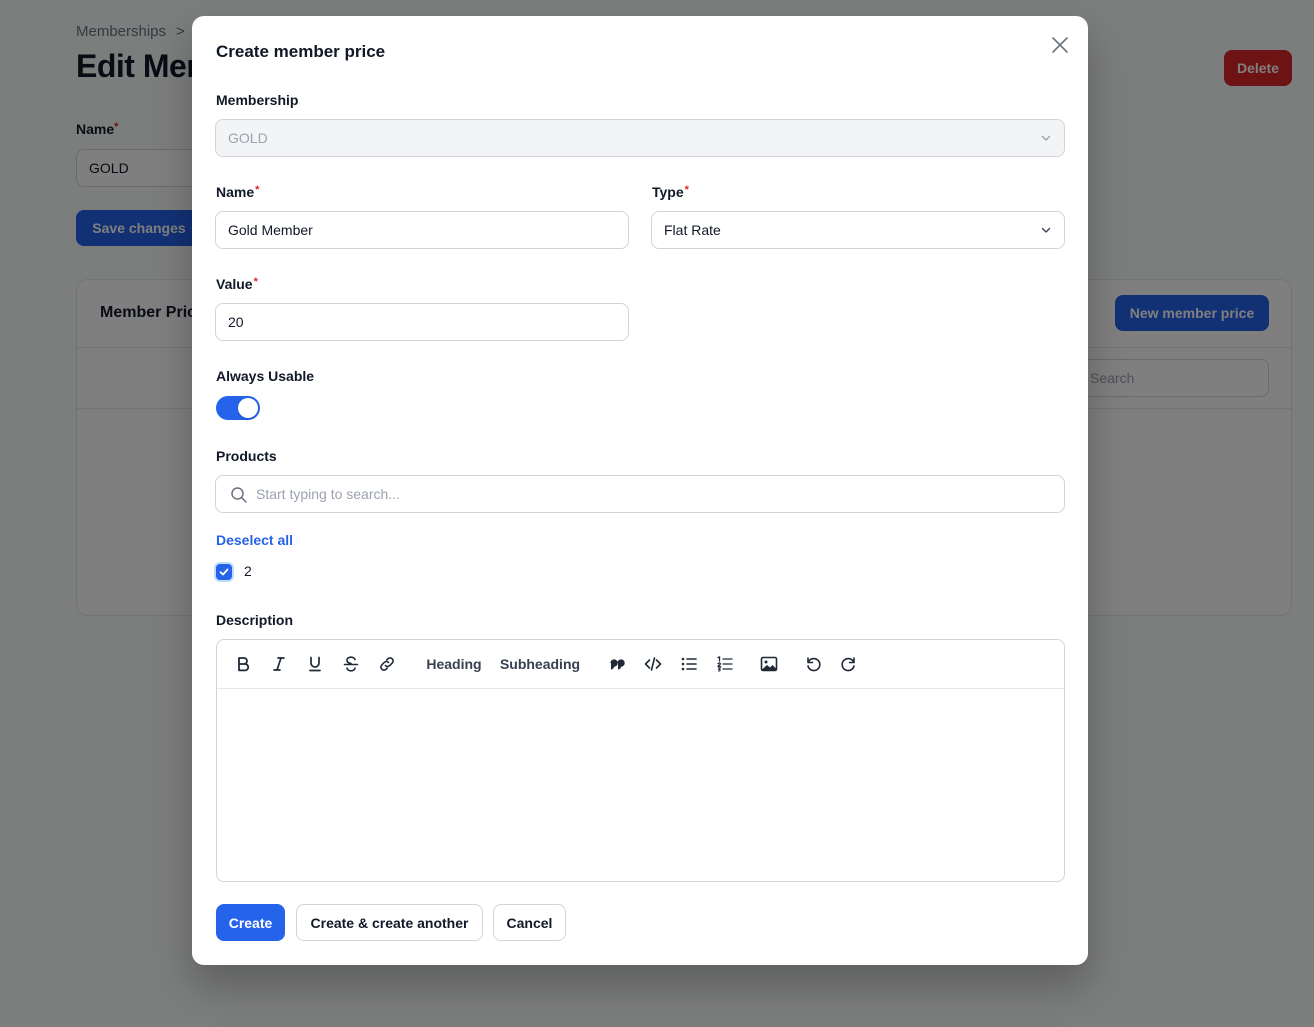 This screenshot has width=1314, height=1027. Describe the element at coordinates (813, 664) in the screenshot. I see `undo-icon` at that location.